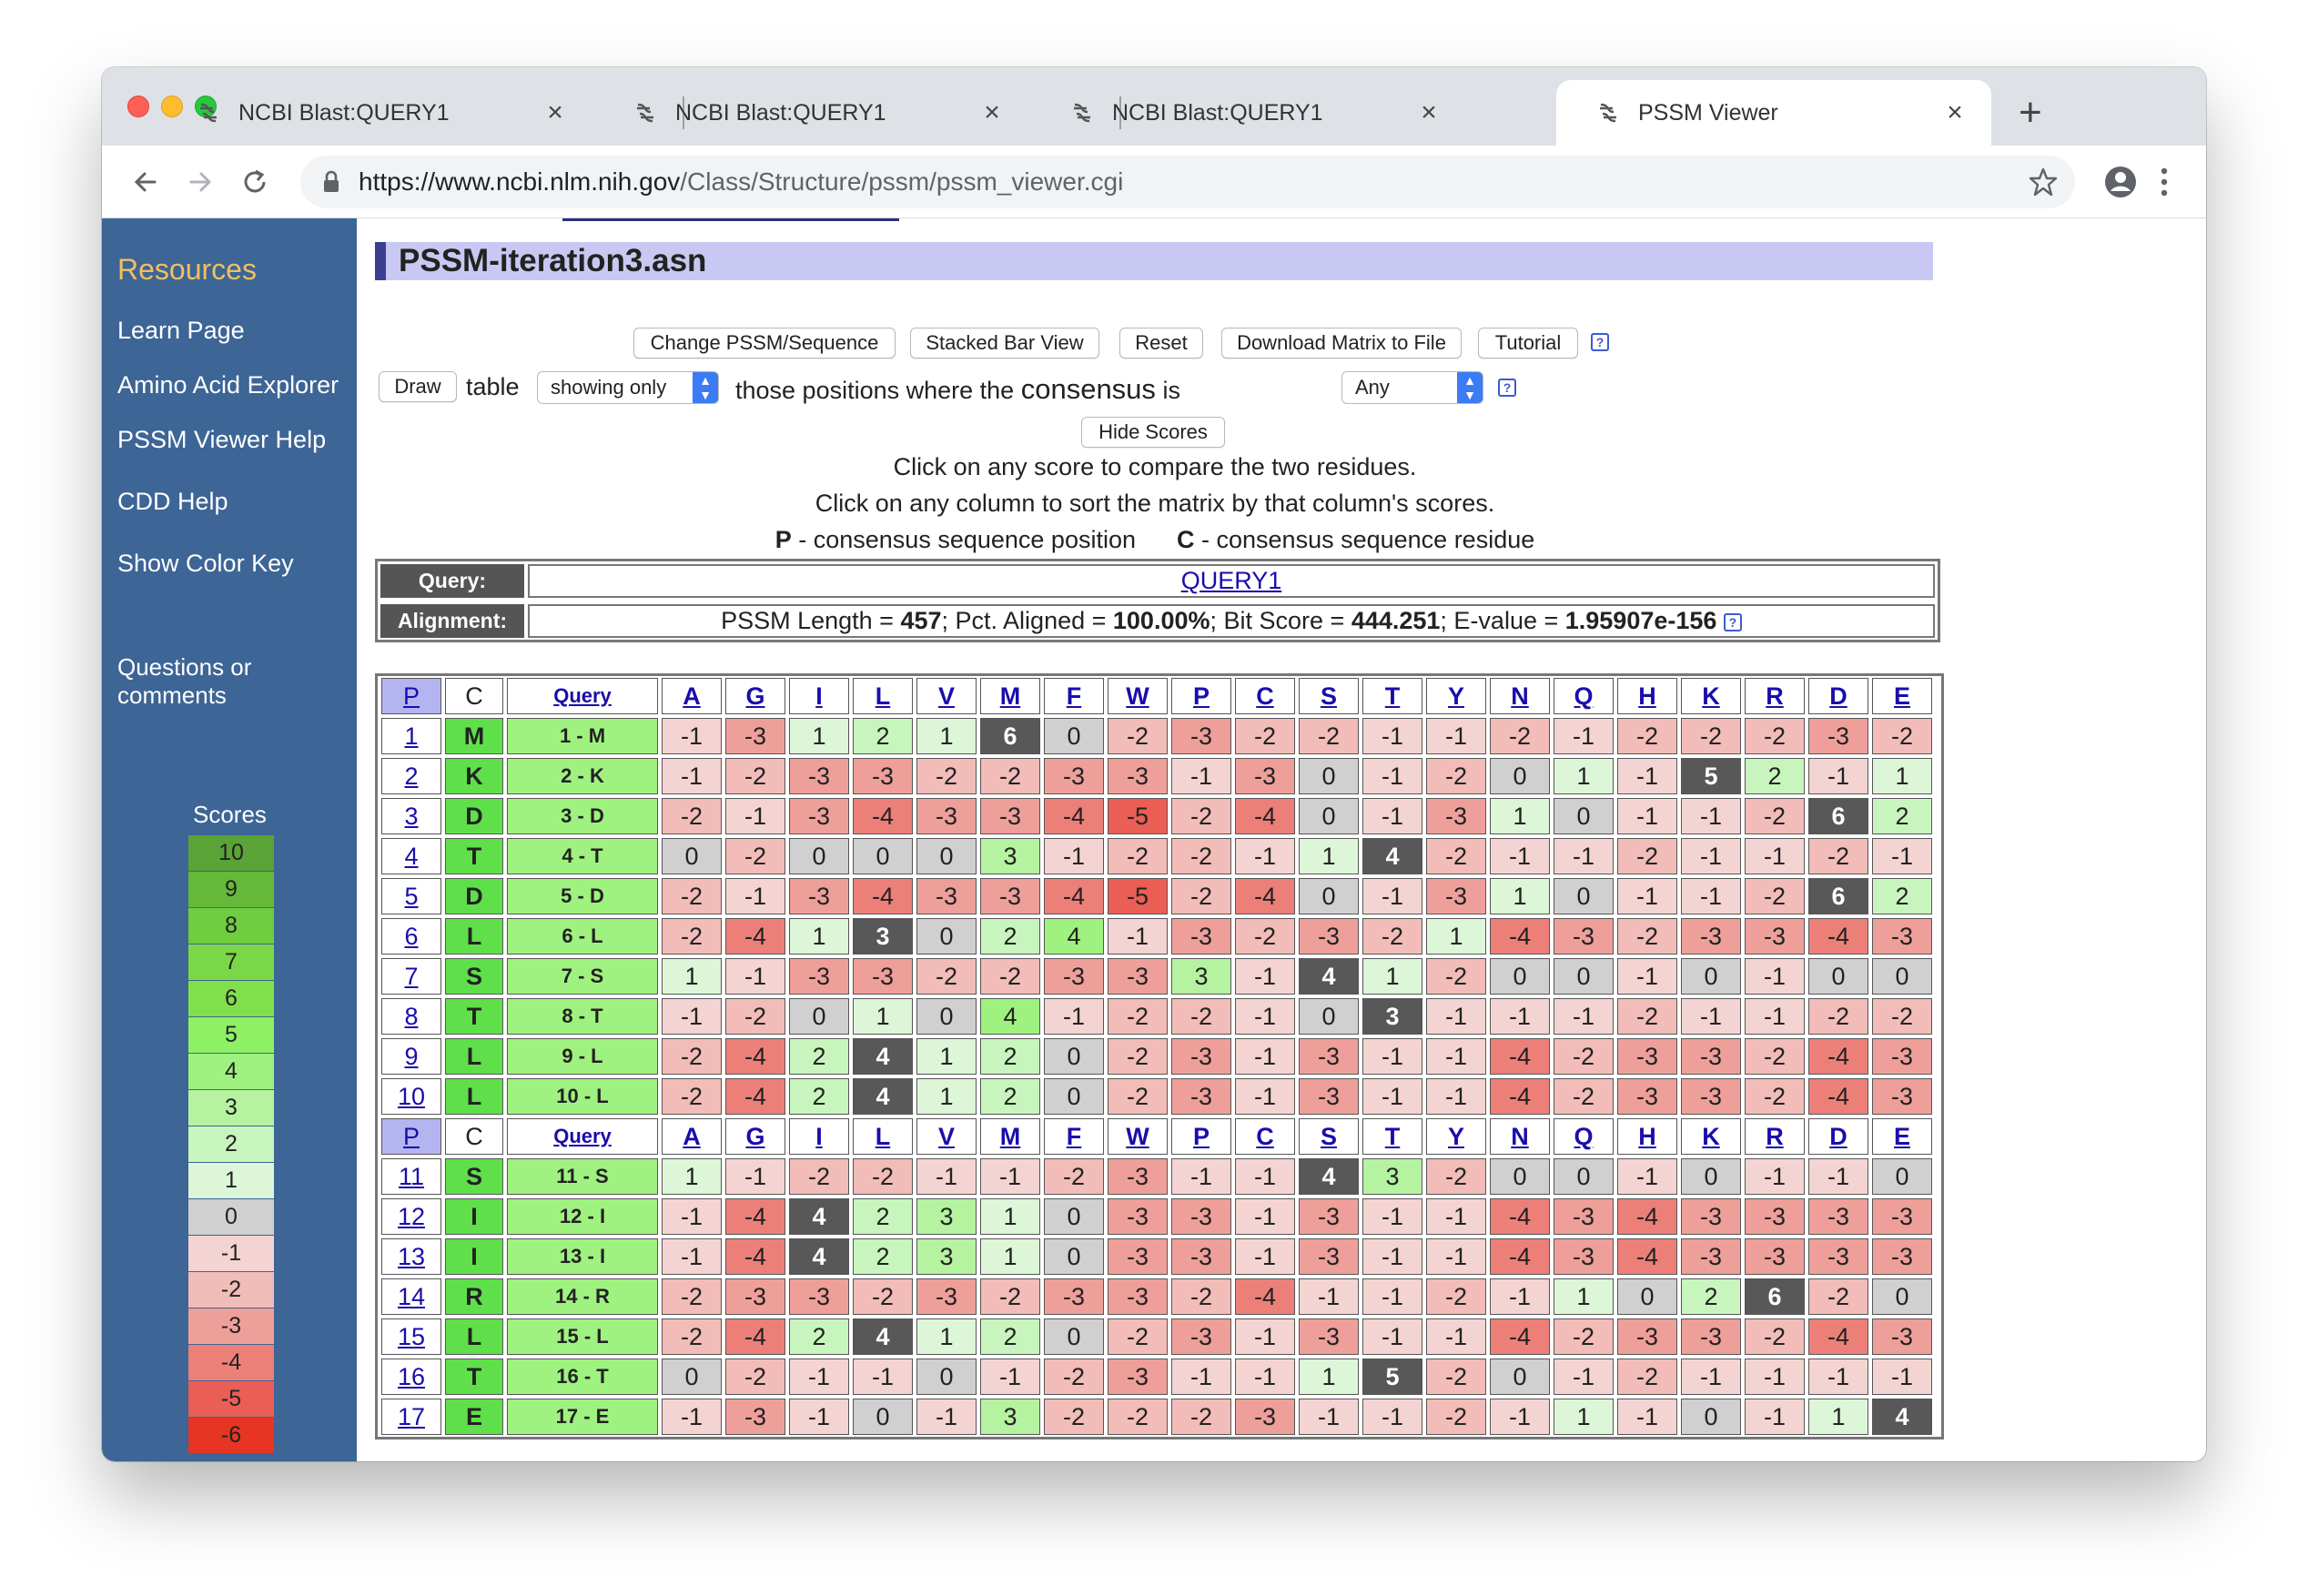 The image size is (2308, 1596). What do you see at coordinates (2043, 184) in the screenshot?
I see `bookmark-star-icon` at bounding box center [2043, 184].